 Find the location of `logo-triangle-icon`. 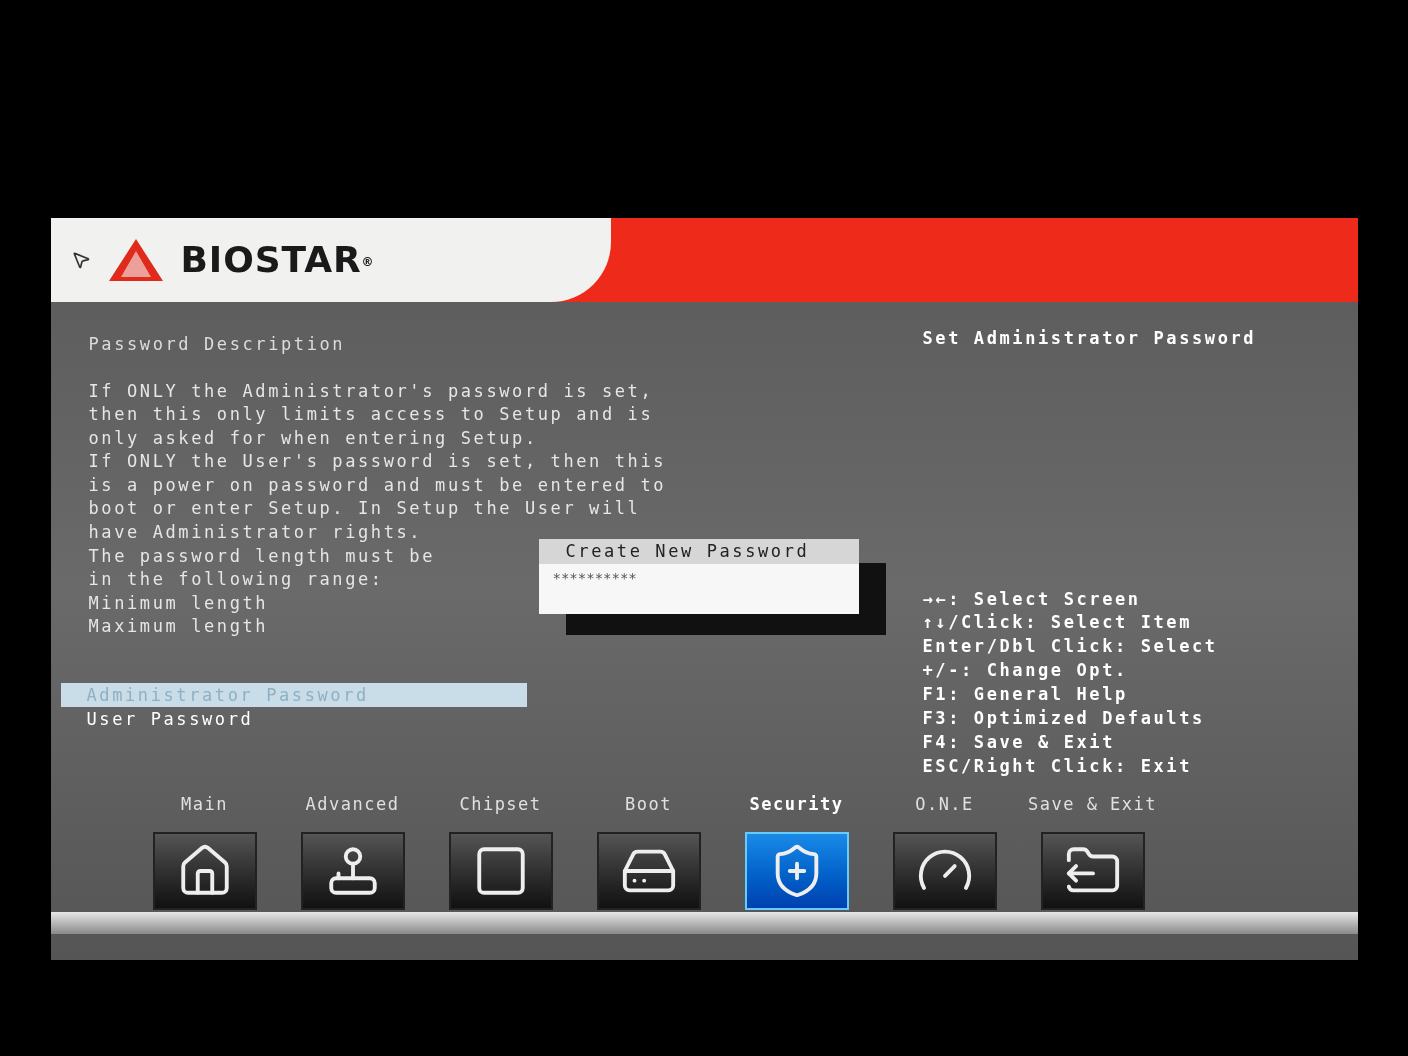

logo-triangle-icon is located at coordinates (135, 260).